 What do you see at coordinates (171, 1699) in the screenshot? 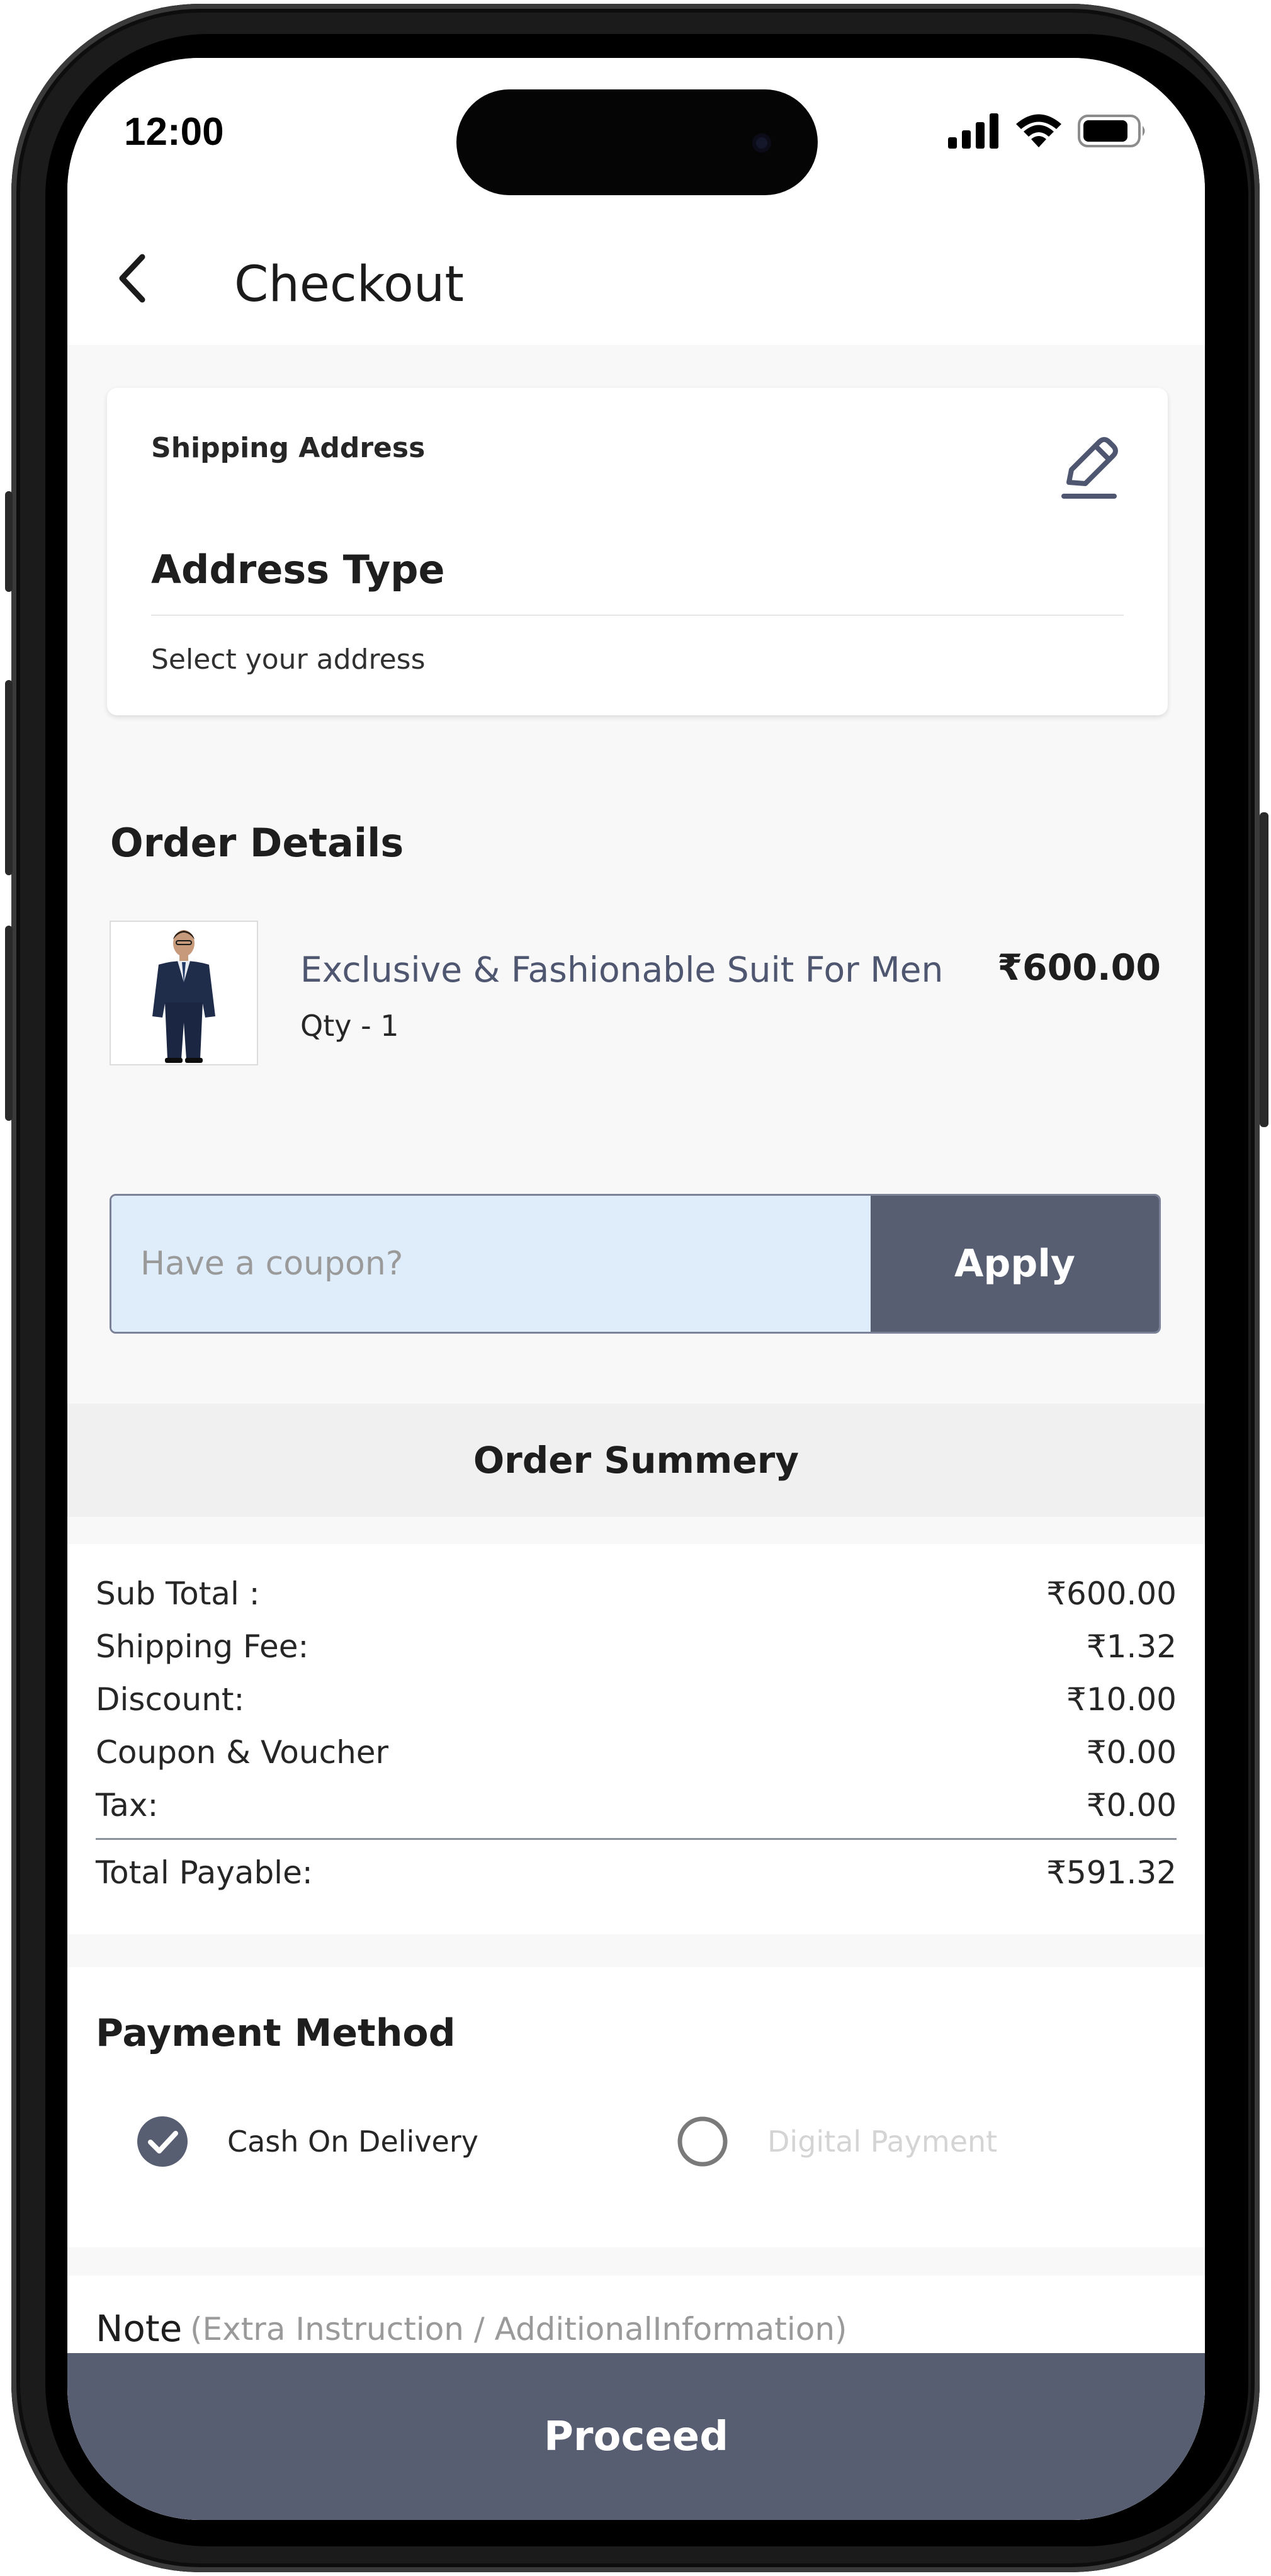
I see `summary-label: Discount:` at bounding box center [171, 1699].